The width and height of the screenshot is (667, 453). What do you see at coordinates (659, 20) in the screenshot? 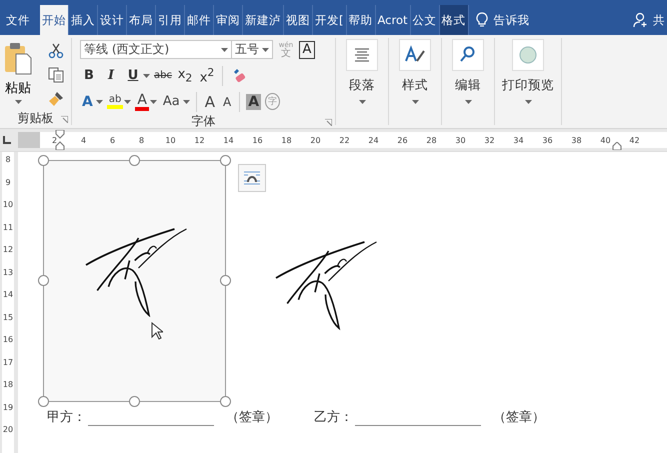
I see `share-text: 共` at bounding box center [659, 20].